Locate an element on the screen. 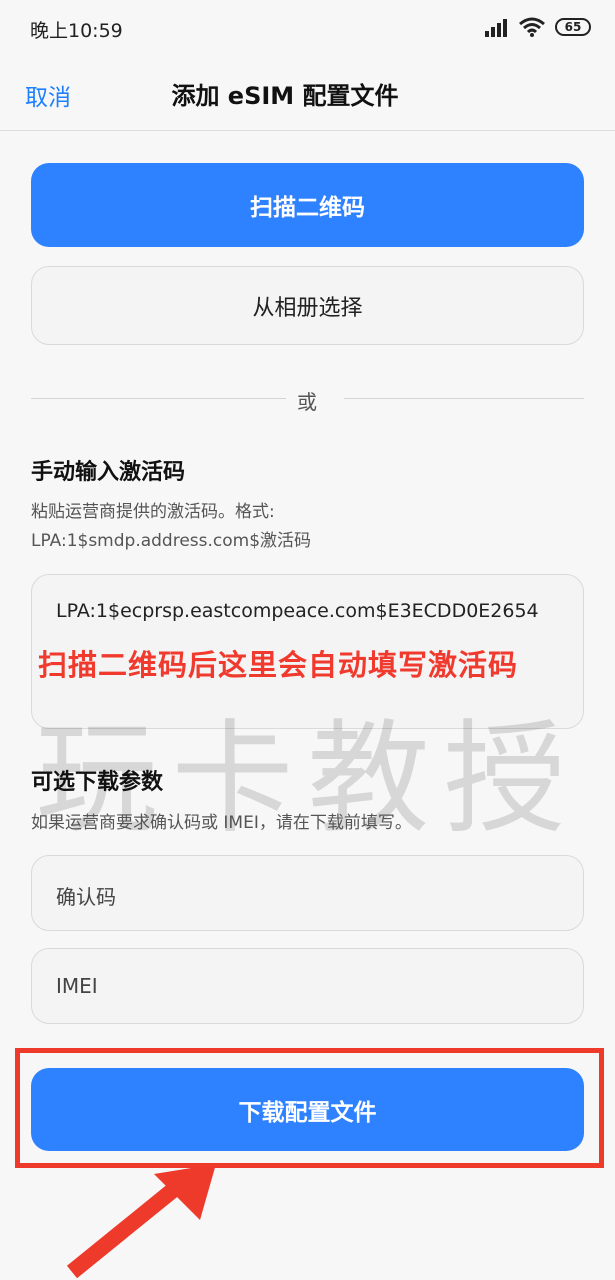 Image resolution: width=615 pixels, height=1280 pixels. divider-or: 或 is located at coordinates (307, 402).